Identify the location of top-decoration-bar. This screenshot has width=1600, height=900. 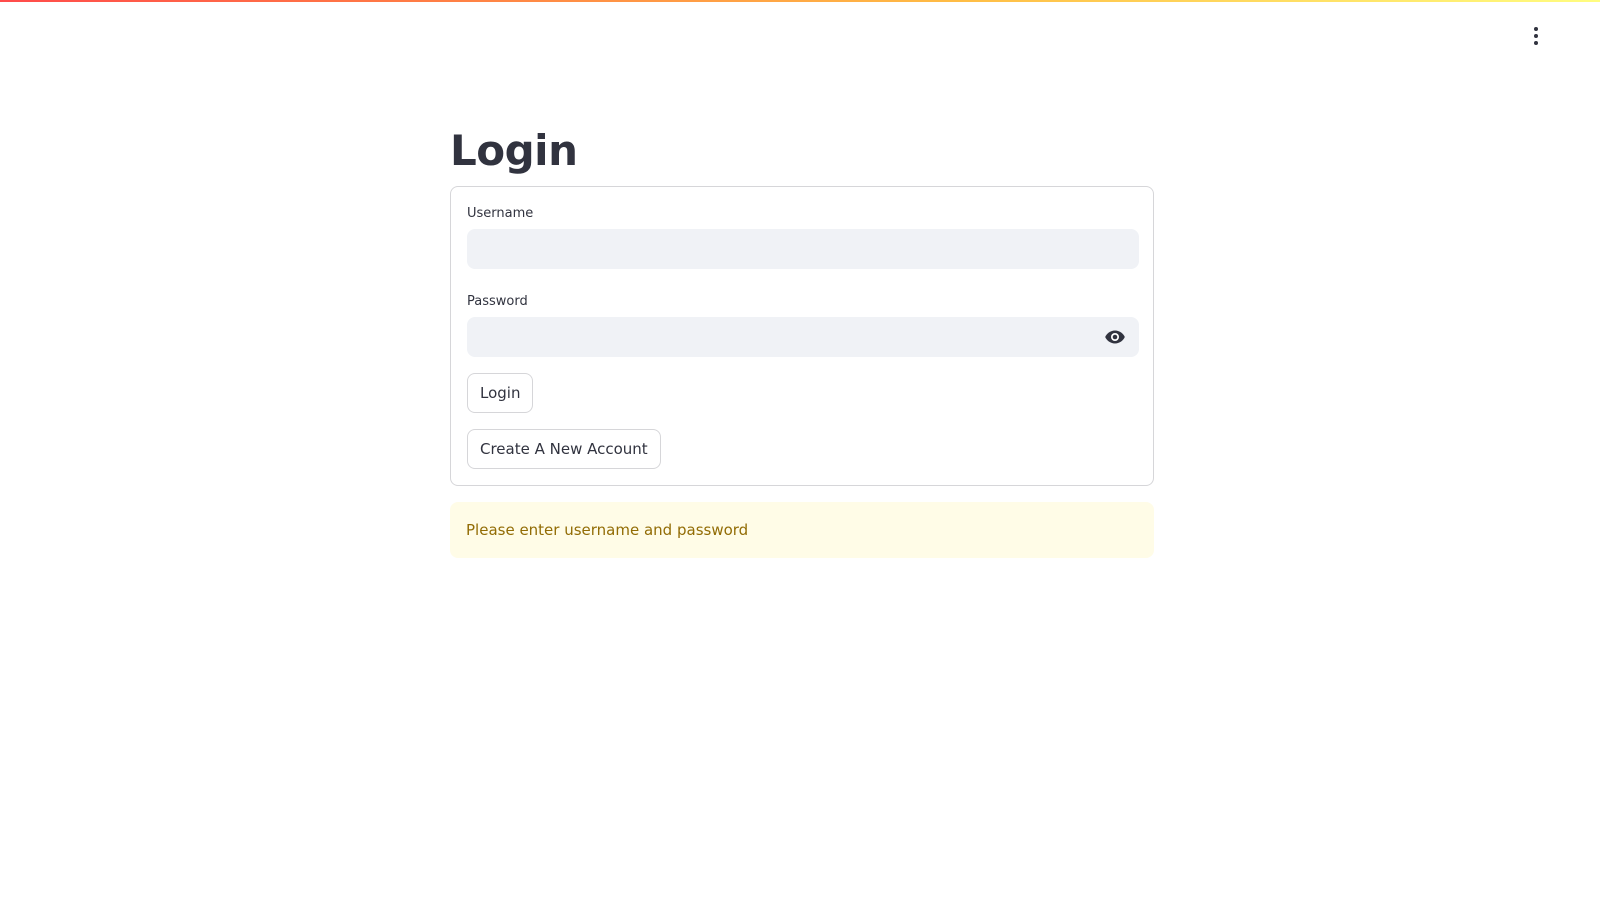
(800, 1).